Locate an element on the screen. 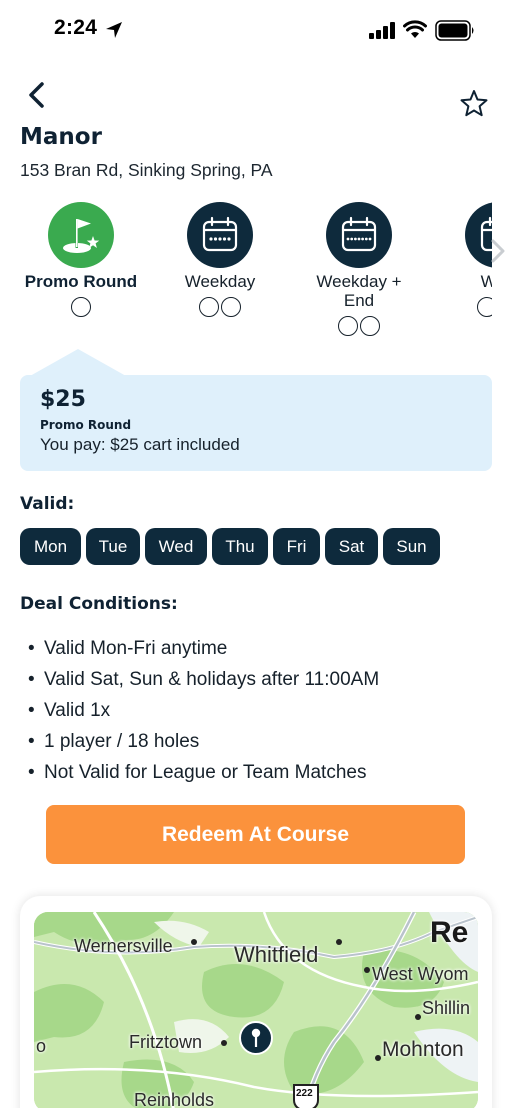 This screenshot has height=1108, width=512. map-label: Mohnton is located at coordinates (423, 1049).